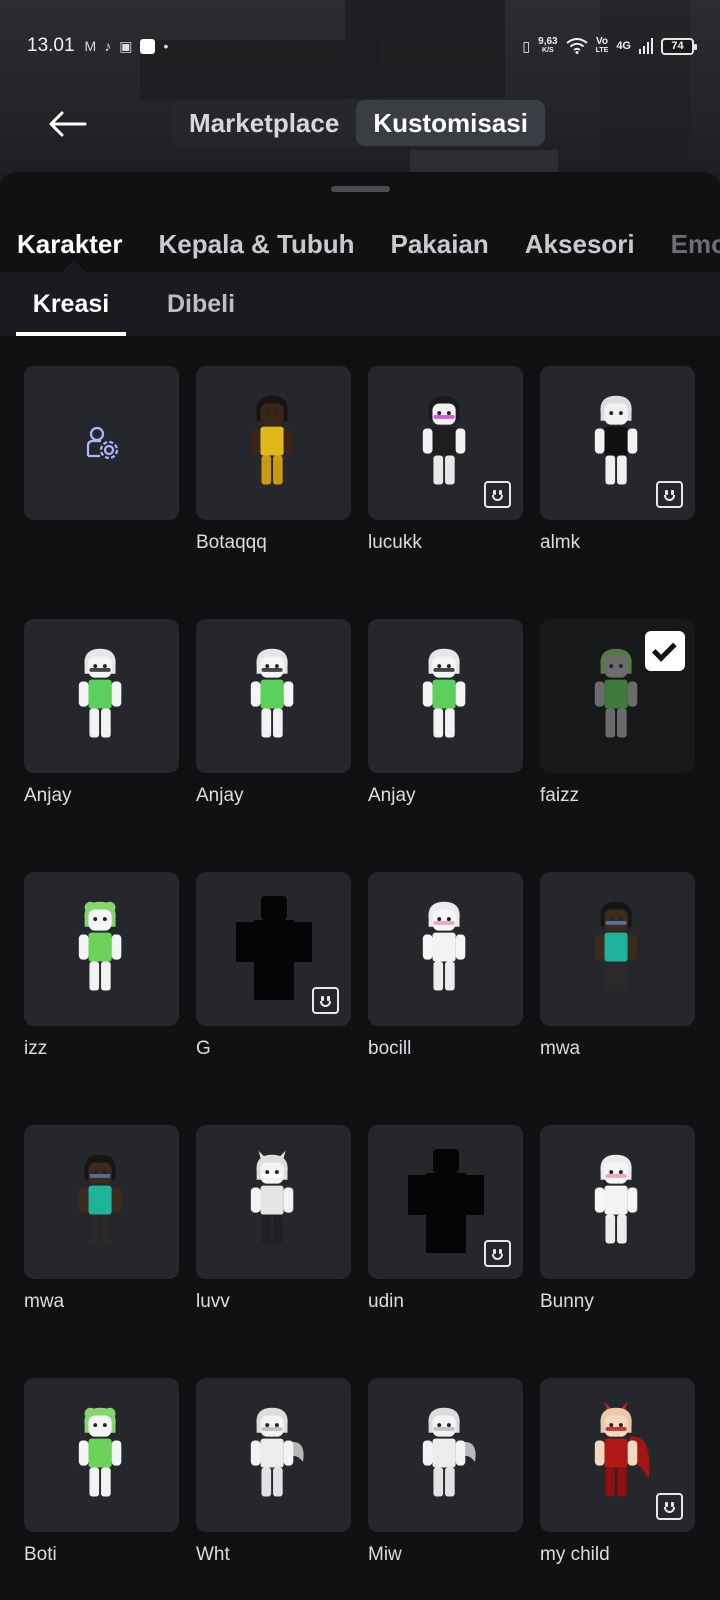 The height and width of the screenshot is (1600, 720). Describe the element at coordinates (126, 45) in the screenshot. I see `notification-icon: ▣` at that location.